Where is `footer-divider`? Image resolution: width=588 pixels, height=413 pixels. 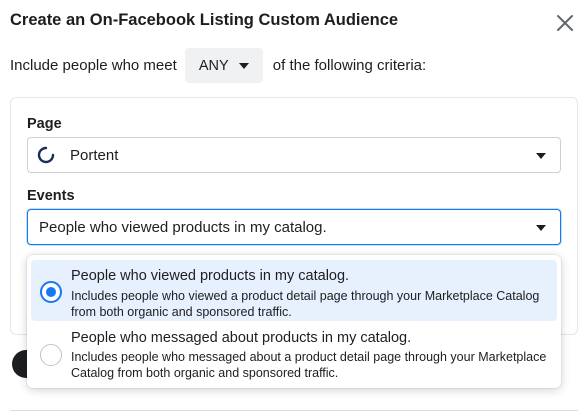 footer-divider is located at coordinates (294, 410).